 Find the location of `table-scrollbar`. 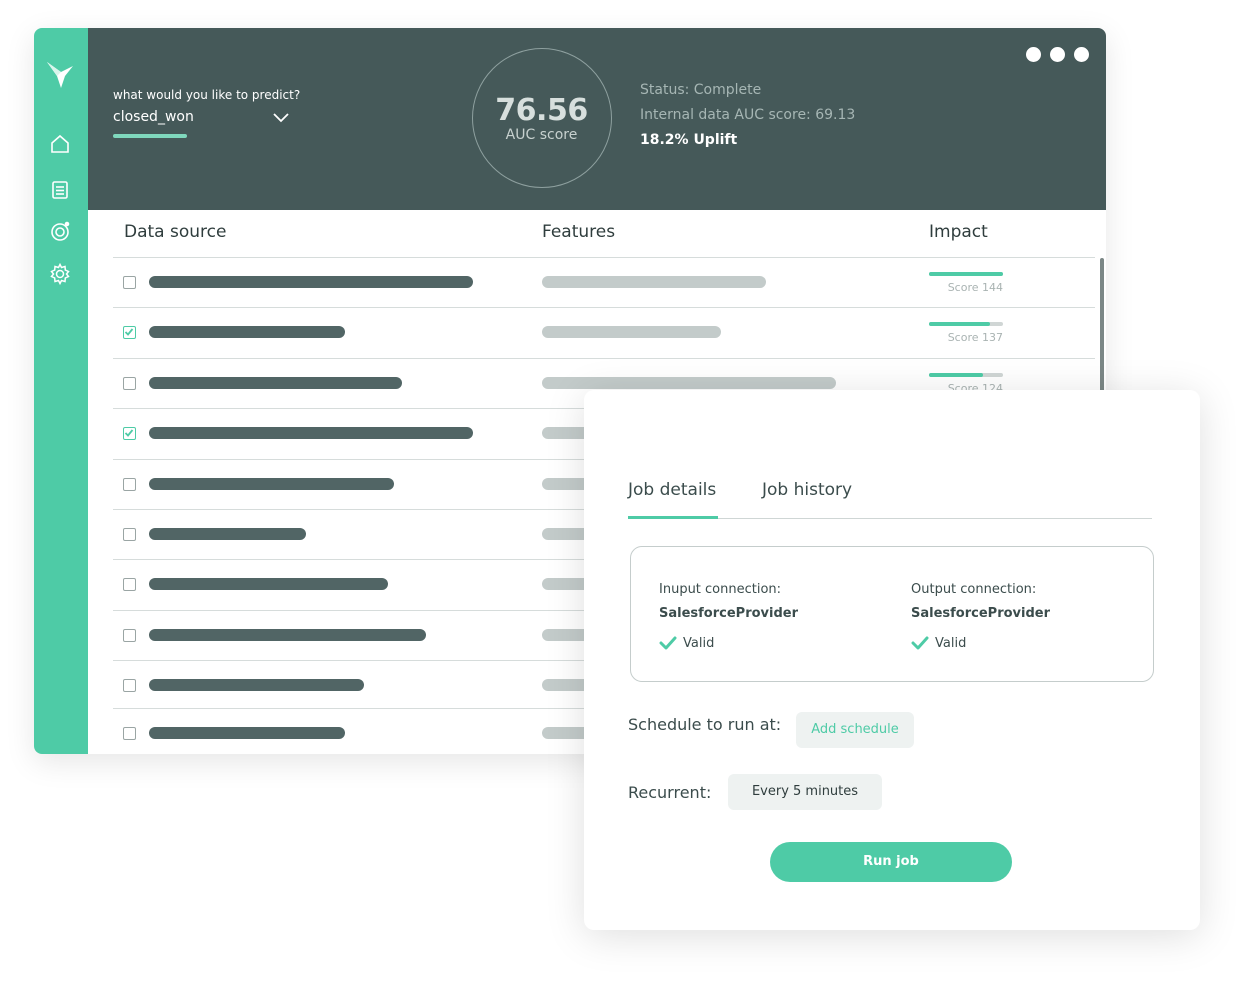

table-scrollbar is located at coordinates (1102, 328).